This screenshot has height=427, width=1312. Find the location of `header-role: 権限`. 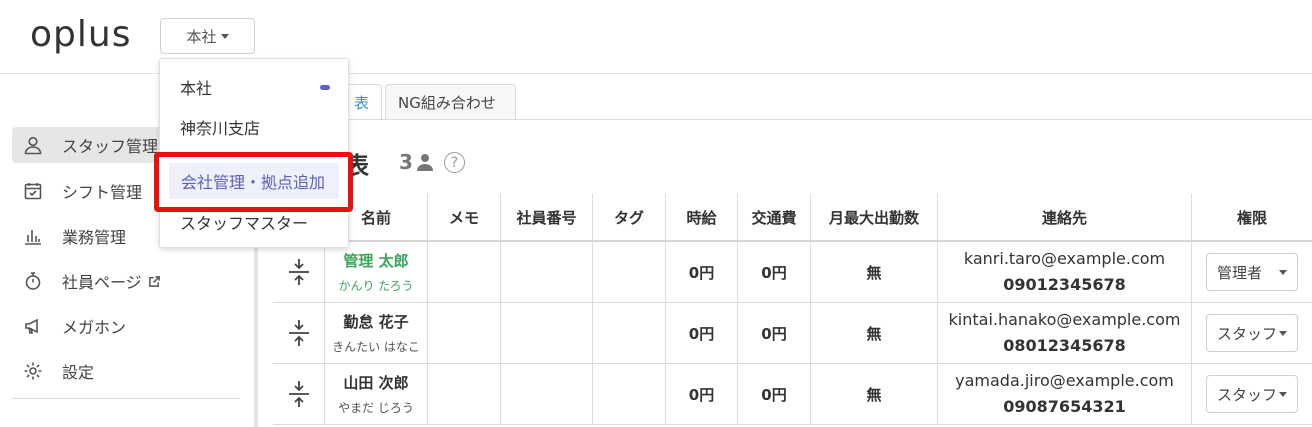

header-role: 権限 is located at coordinates (1252, 217).